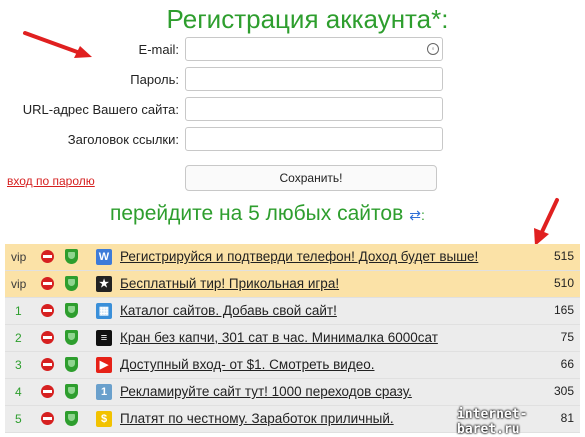  Describe the element at coordinates (18, 419) in the screenshot. I see `site-tag: 5` at that location.